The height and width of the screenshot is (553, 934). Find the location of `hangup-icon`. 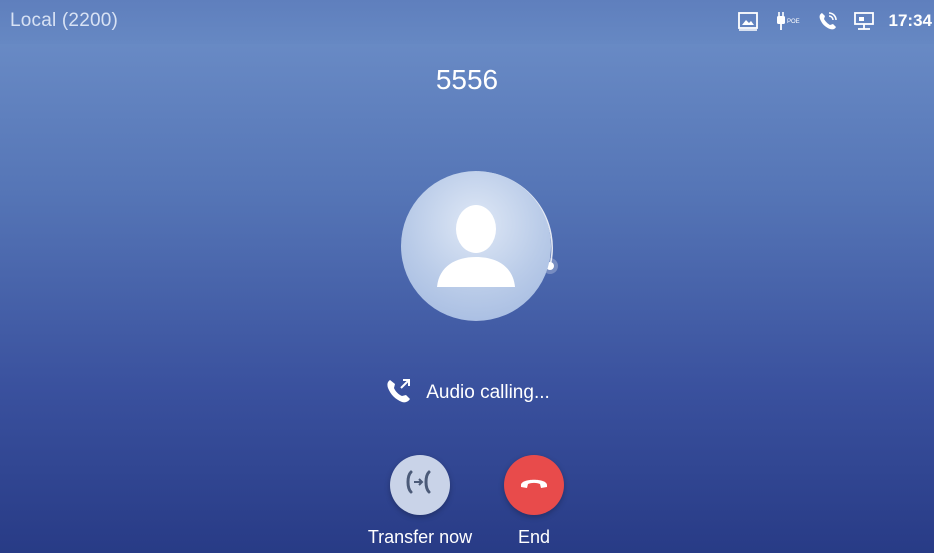

hangup-icon is located at coordinates (534, 485).